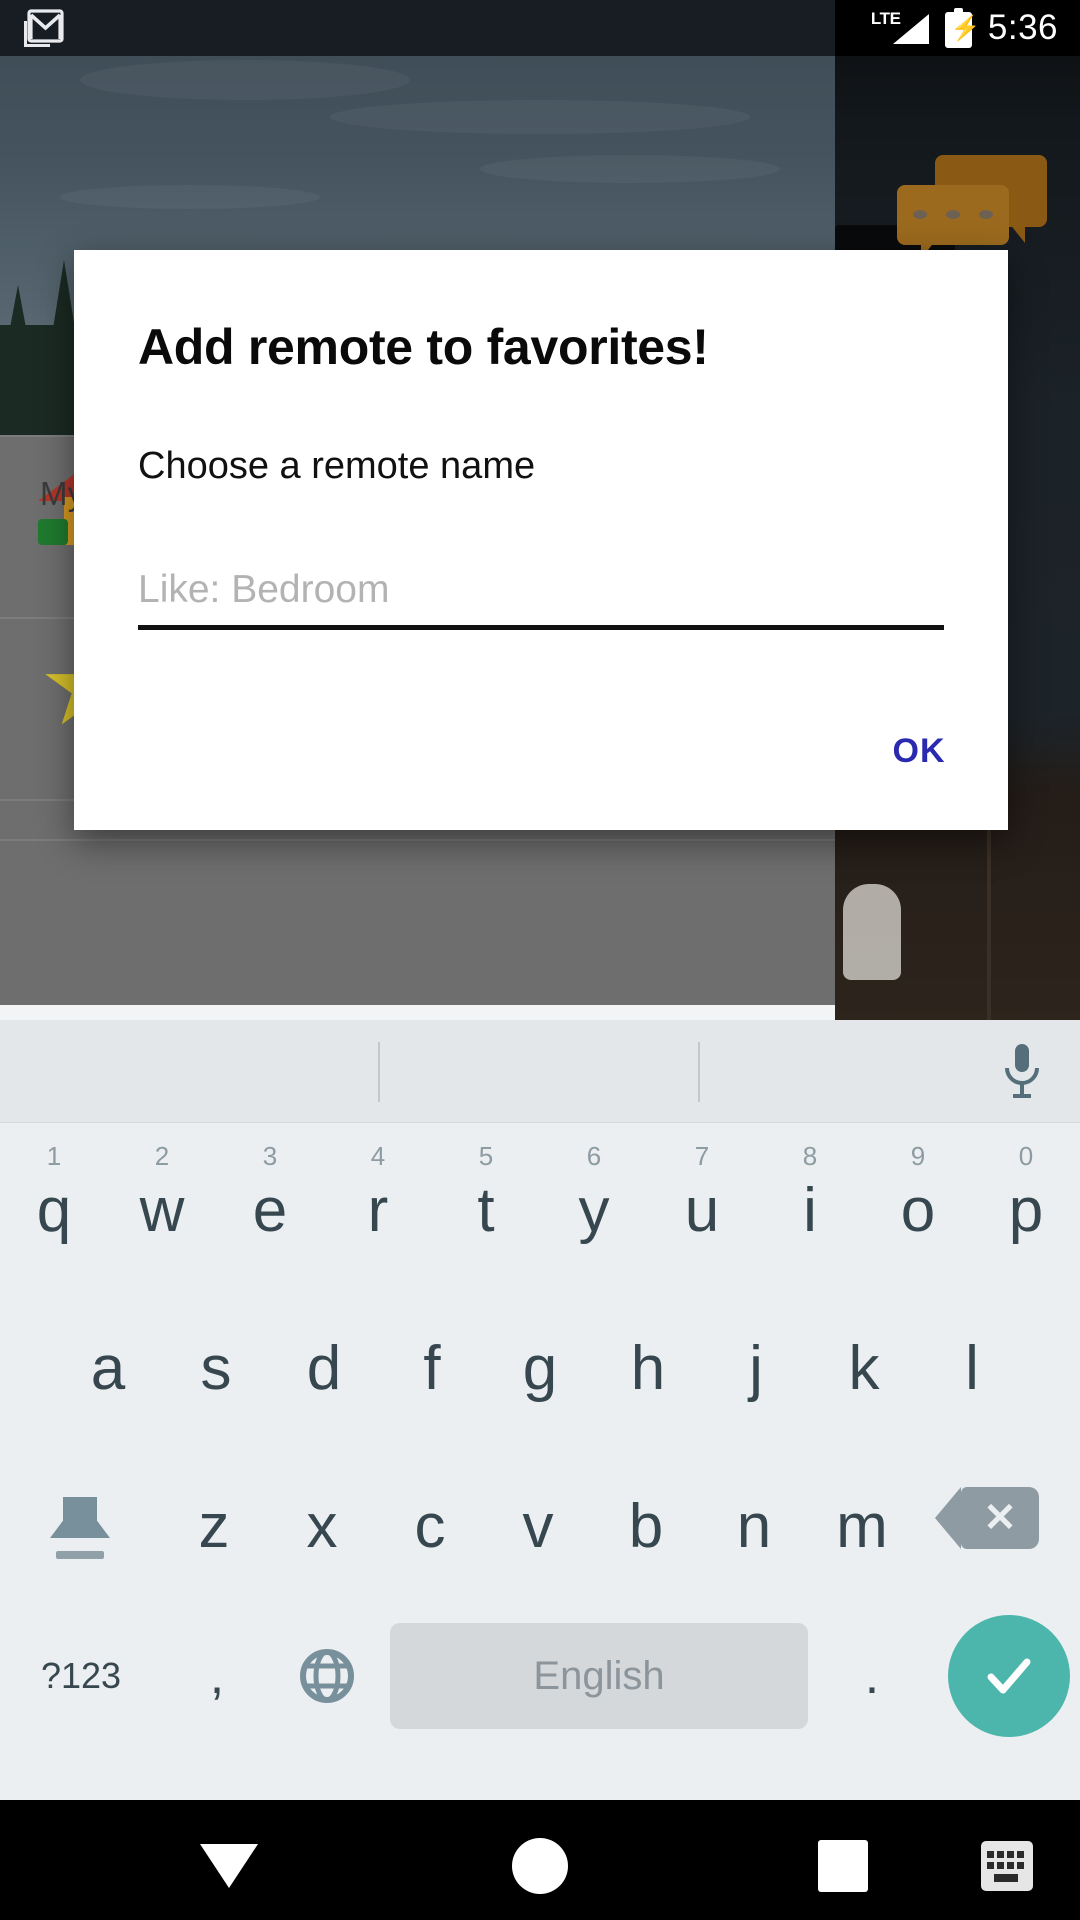 The image size is (1080, 1920). Describe the element at coordinates (540, 1866) in the screenshot. I see `circle-home-icon` at that location.